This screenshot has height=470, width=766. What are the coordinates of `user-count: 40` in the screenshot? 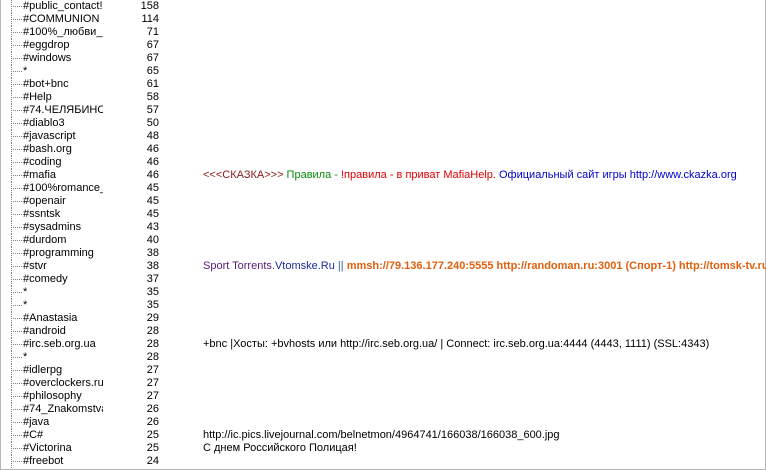 It's located at (152, 240).